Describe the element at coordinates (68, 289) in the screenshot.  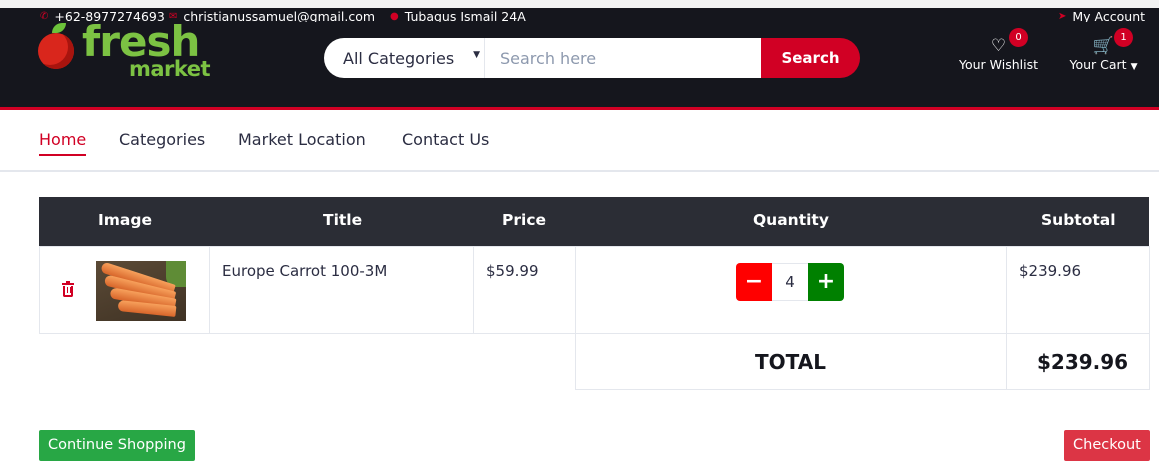
I see `trash-icon` at that location.